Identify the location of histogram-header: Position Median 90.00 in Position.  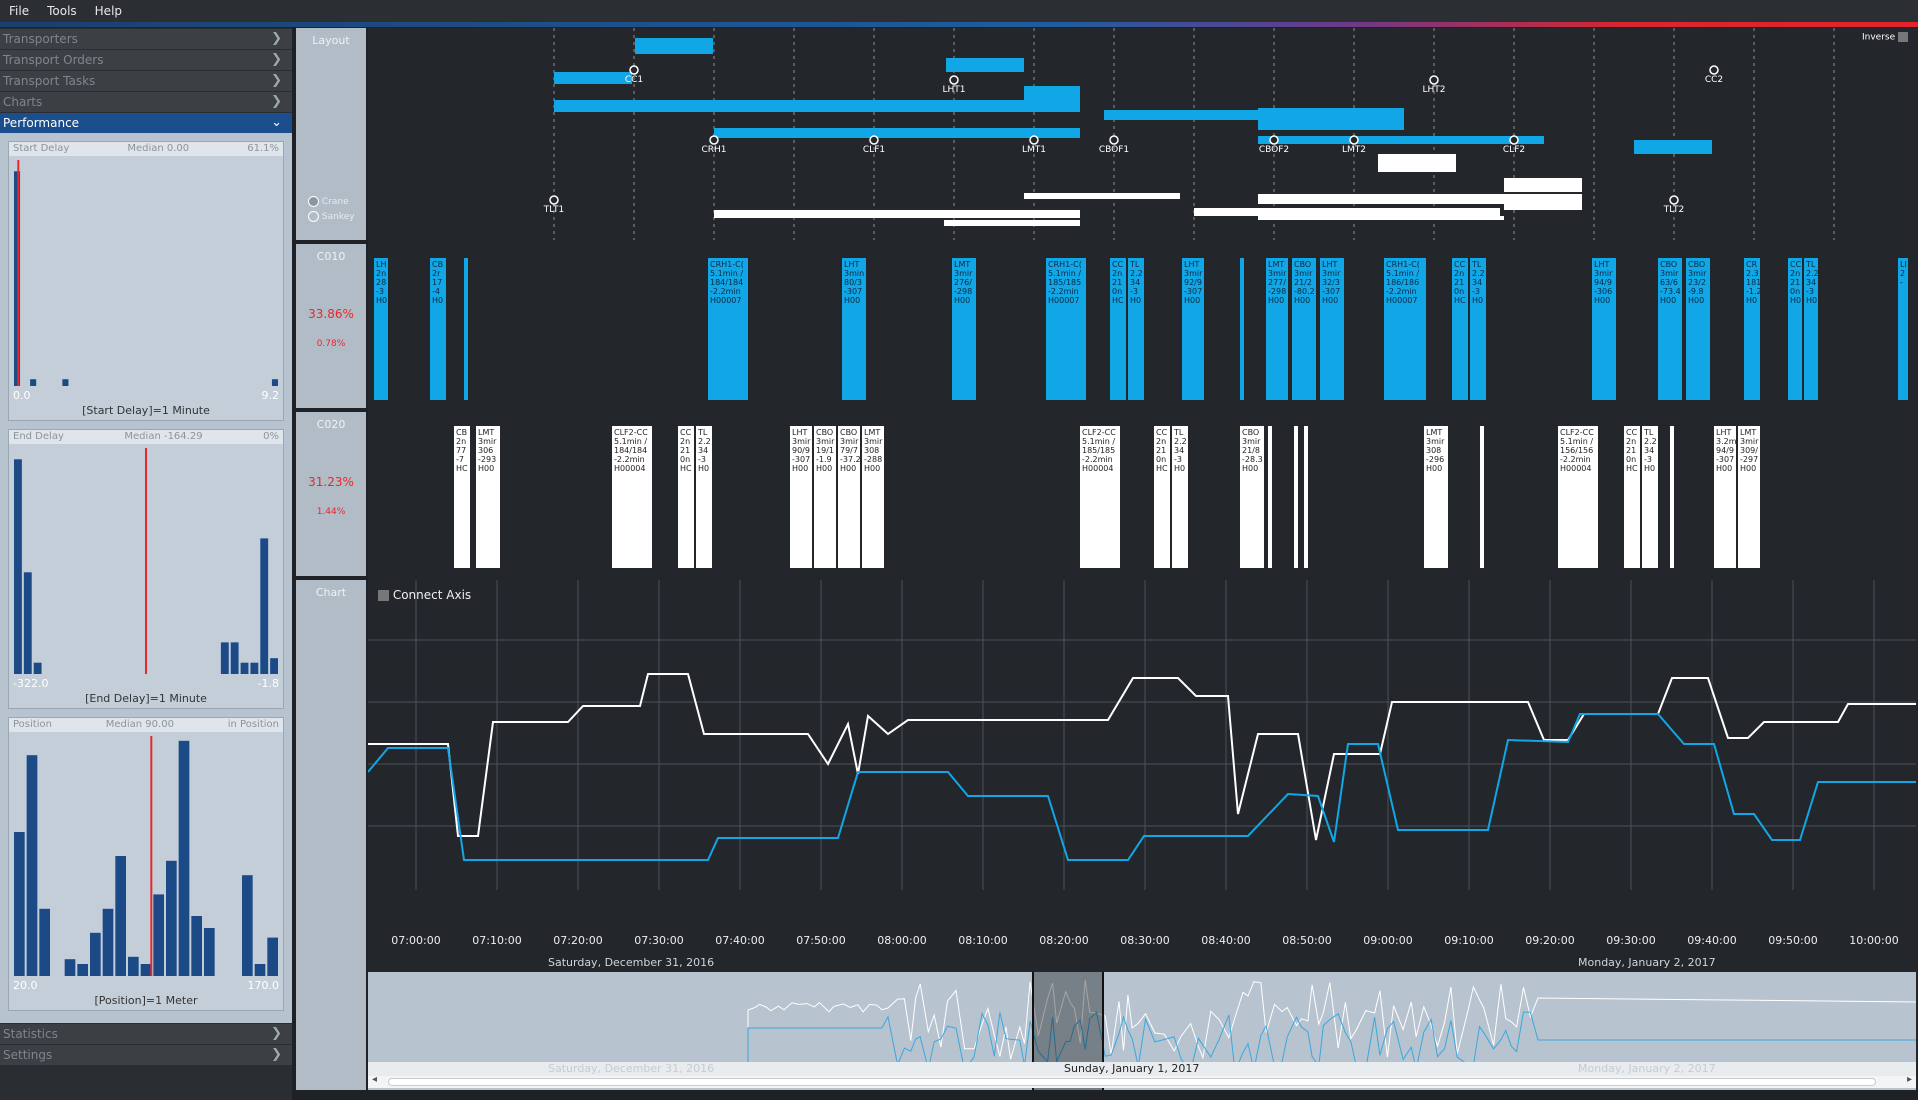
(146, 725).